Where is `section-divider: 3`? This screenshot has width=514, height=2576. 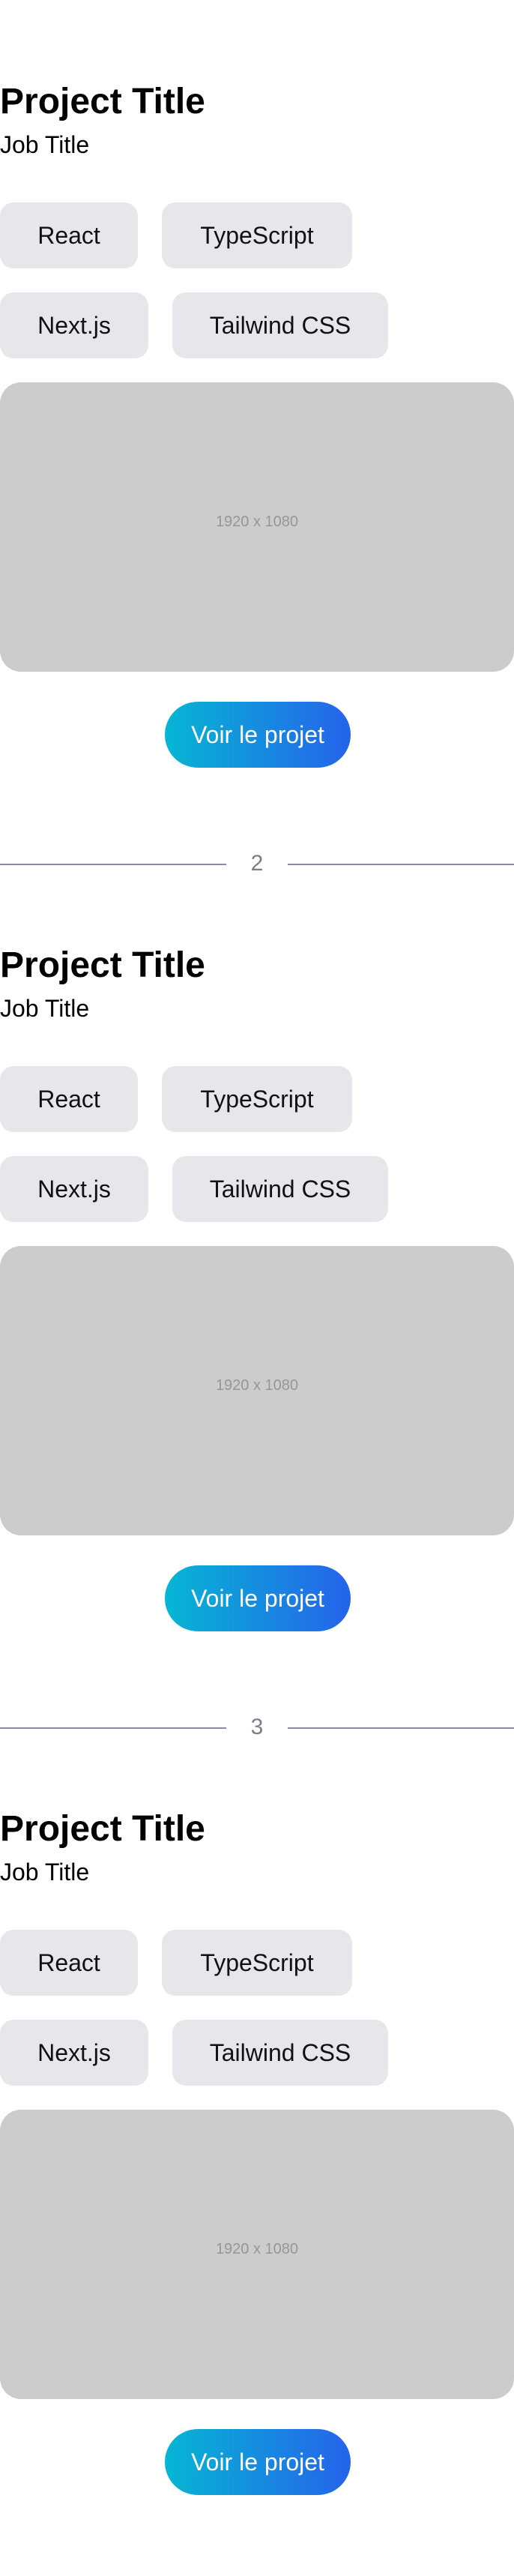
section-divider: 3 is located at coordinates (257, 1727).